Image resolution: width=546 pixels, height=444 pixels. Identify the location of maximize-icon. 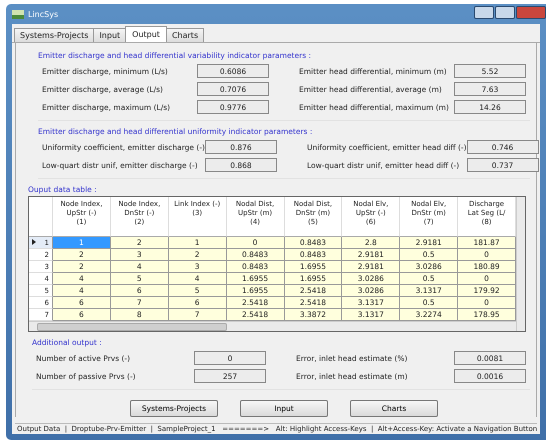
(505, 12).